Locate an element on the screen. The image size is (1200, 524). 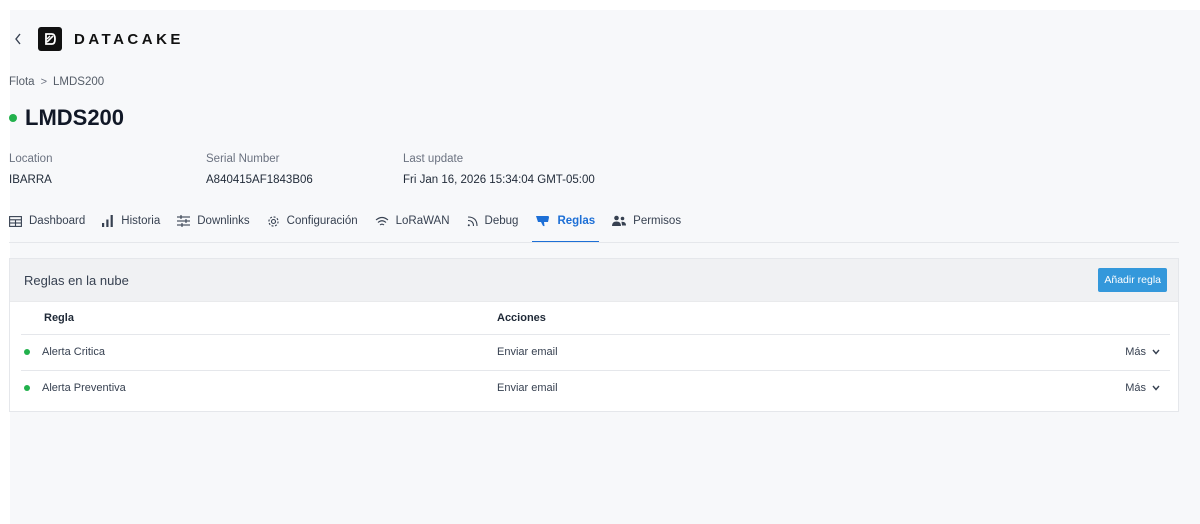
tab-configuracion: Configuración is located at coordinates (312, 221).